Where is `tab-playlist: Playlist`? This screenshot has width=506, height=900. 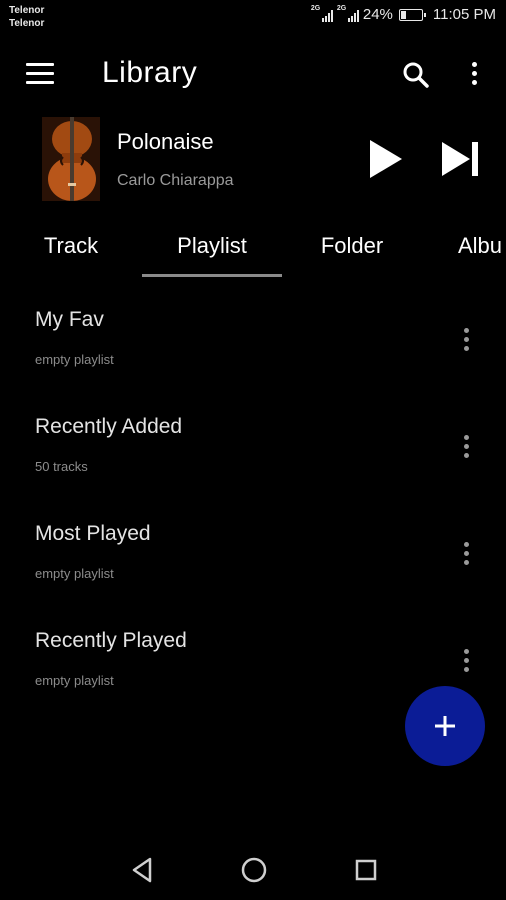 tab-playlist: Playlist is located at coordinates (212, 246).